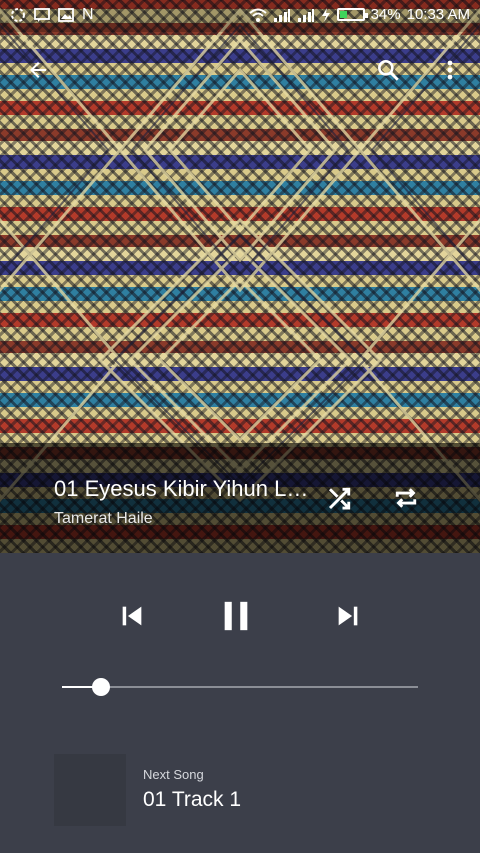  I want to click on carrier-letter: N, so click(88, 14).